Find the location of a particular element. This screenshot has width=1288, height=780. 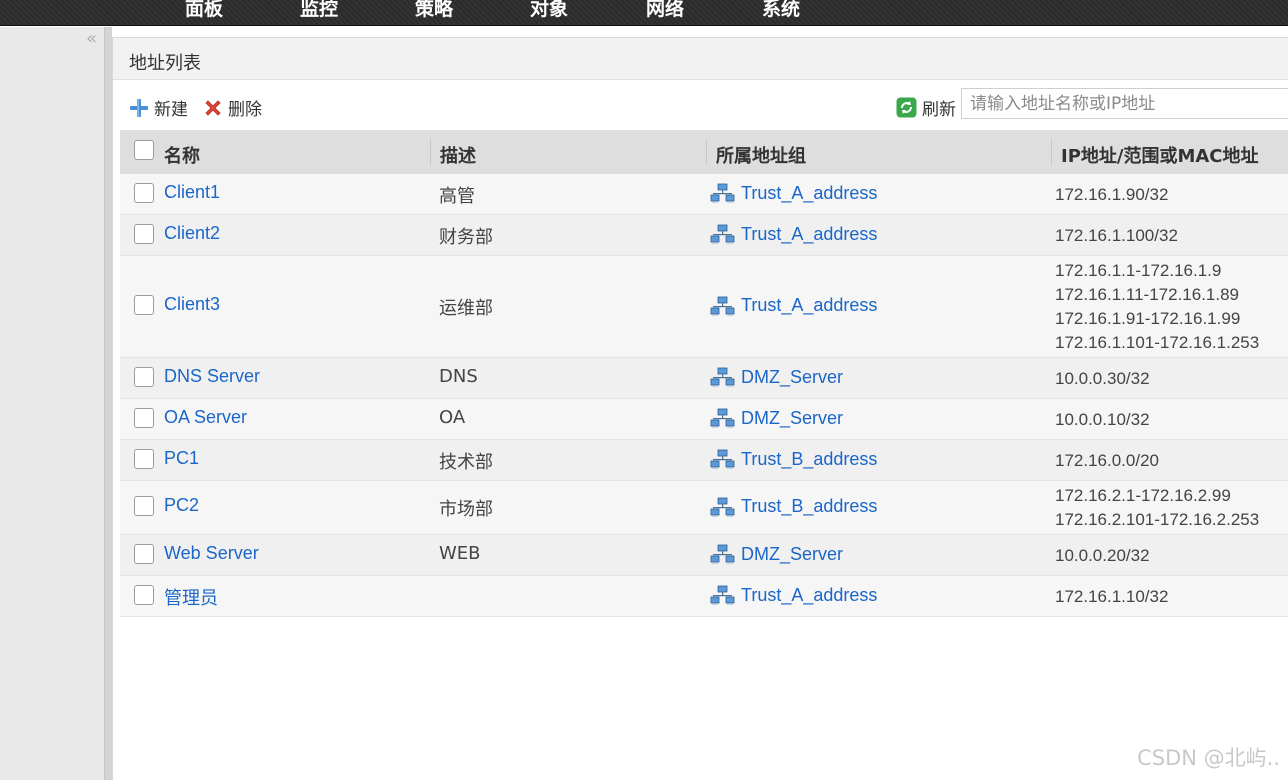

address-description: 市场部 is located at coordinates (466, 509).